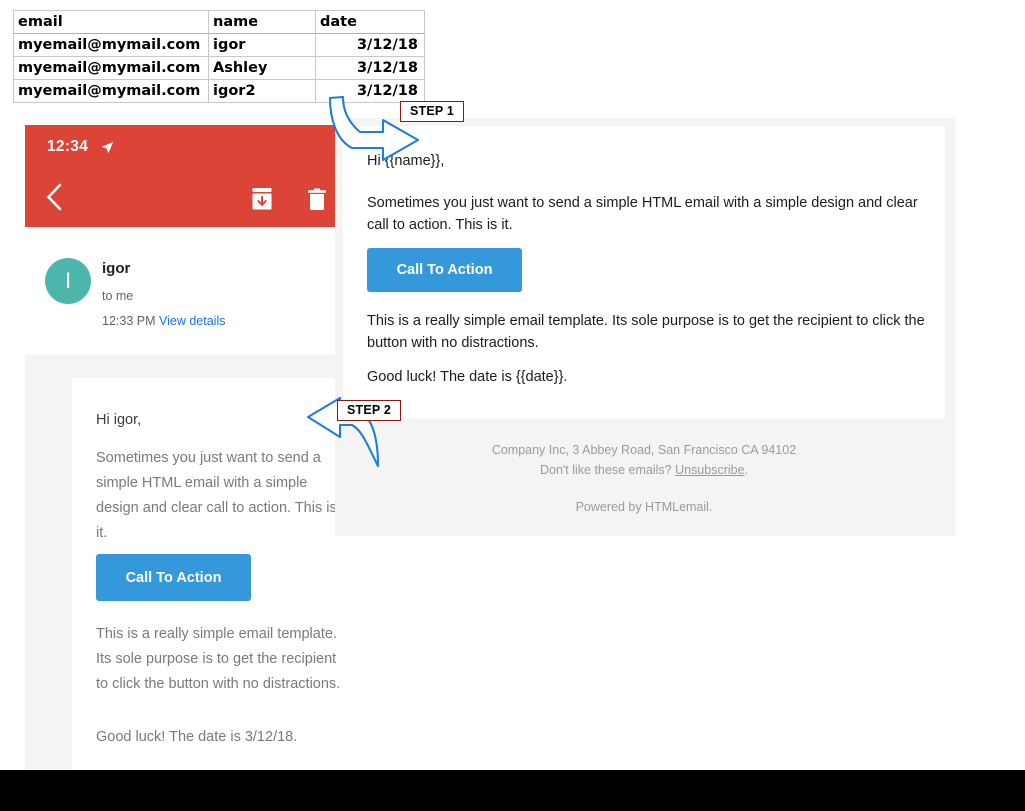 Image resolution: width=1025 pixels, height=811 pixels. I want to click on desktop-email-paragraph-3: Good luck! The date is {{date}}., so click(467, 377).